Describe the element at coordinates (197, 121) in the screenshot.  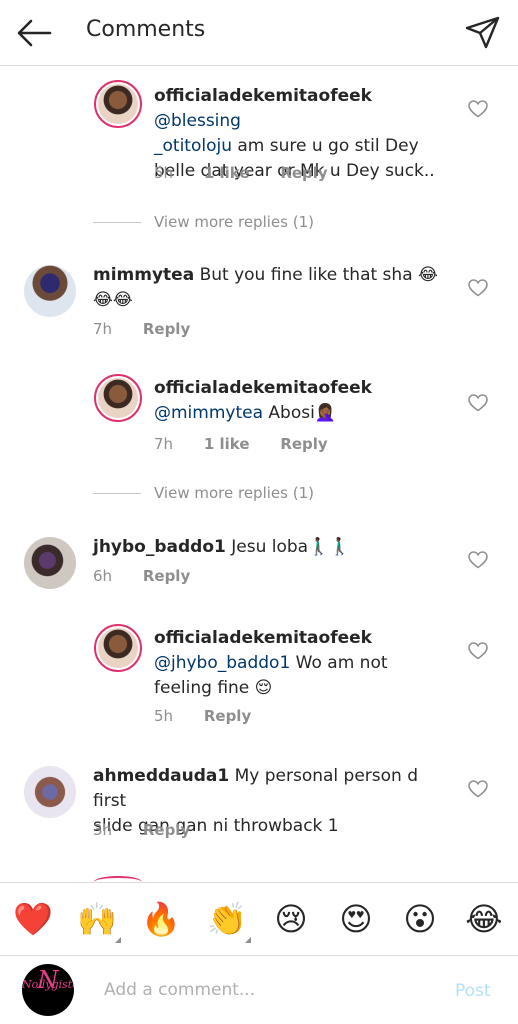
I see `mention-link: @blessing` at that location.